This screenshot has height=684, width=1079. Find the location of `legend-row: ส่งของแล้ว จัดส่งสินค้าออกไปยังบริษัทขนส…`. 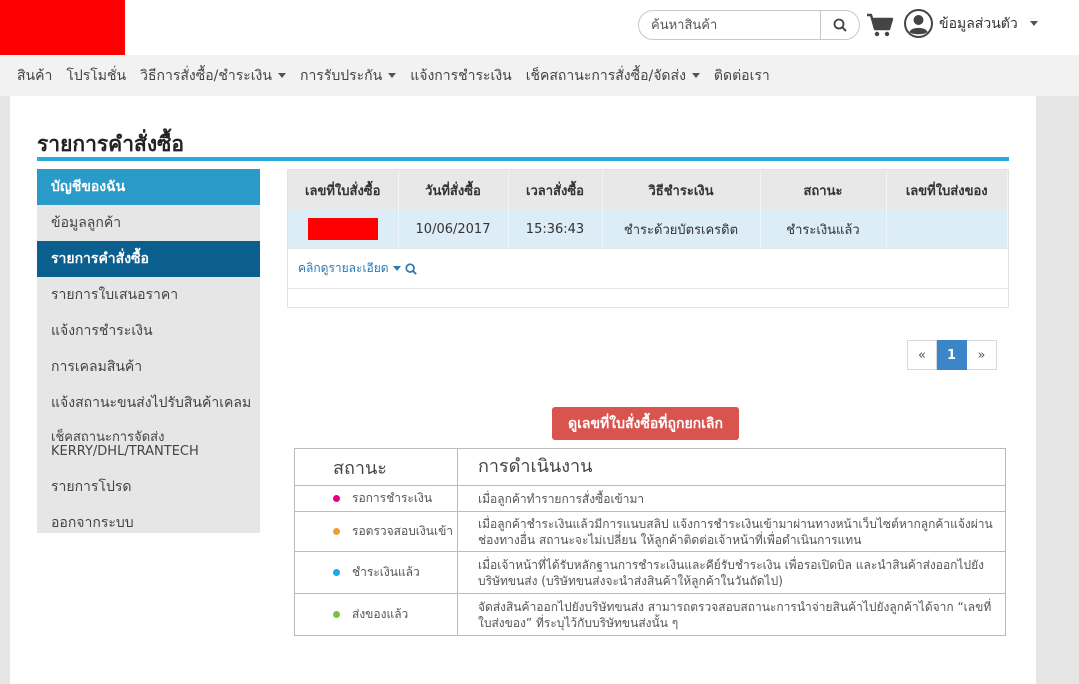

legend-row: ส่งของแล้ว จัดส่งสินค้าออกไปยังบริษัทขนส… is located at coordinates (650, 614).